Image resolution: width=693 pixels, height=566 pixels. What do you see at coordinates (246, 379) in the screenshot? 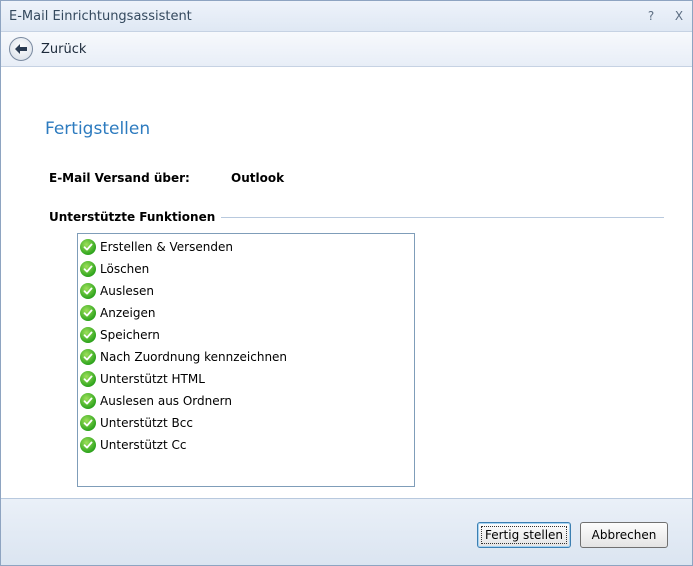
I see `list-item: Unterstützt HTML` at bounding box center [246, 379].